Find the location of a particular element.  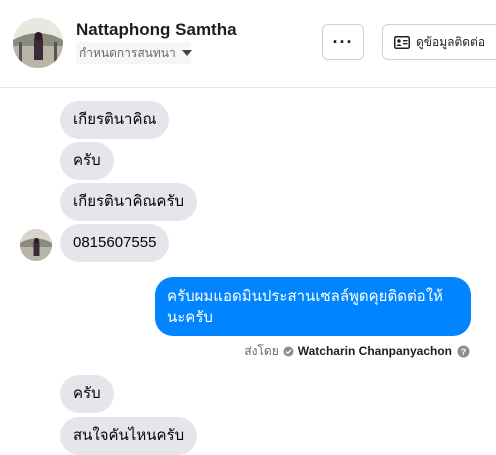

sent-by-line: ส่งโดย Watcharin Chanpanyachon ? is located at coordinates (357, 351).